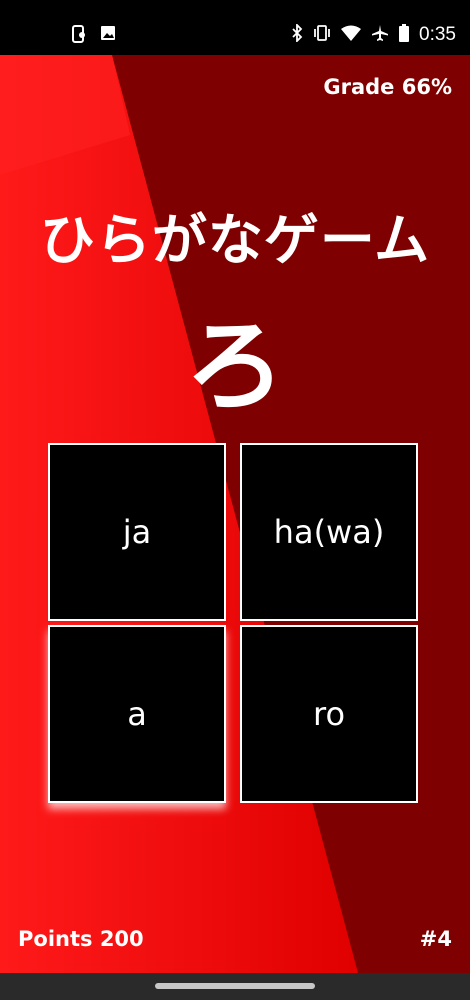 Image resolution: width=470 pixels, height=1000 pixels. What do you see at coordinates (404, 35) in the screenshot?
I see `battery-icon` at bounding box center [404, 35].